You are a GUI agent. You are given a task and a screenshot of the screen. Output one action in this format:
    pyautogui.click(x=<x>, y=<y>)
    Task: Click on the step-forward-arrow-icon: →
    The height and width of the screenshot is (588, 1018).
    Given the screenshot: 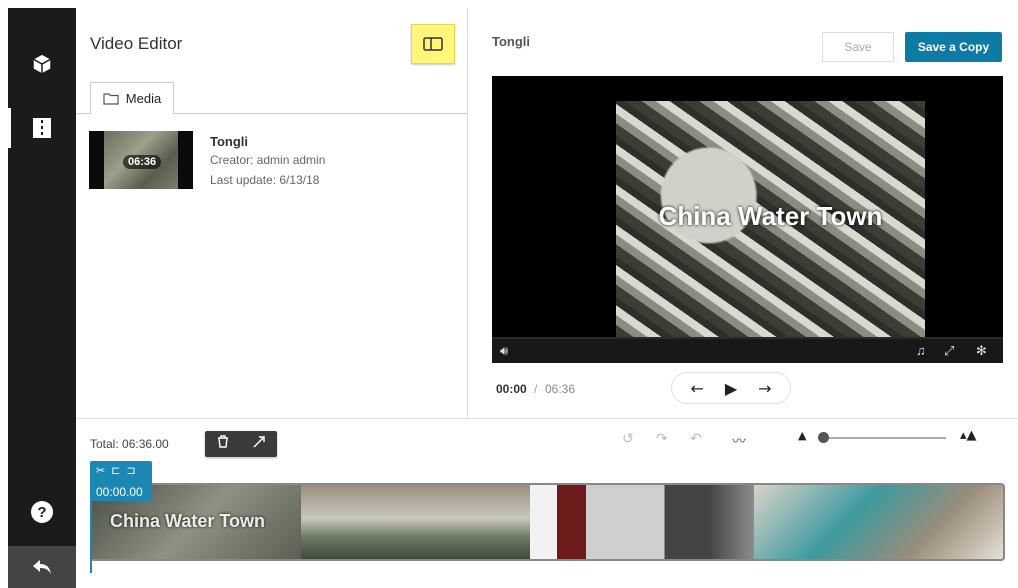 What is the action you would take?
    pyautogui.click(x=764, y=388)
    